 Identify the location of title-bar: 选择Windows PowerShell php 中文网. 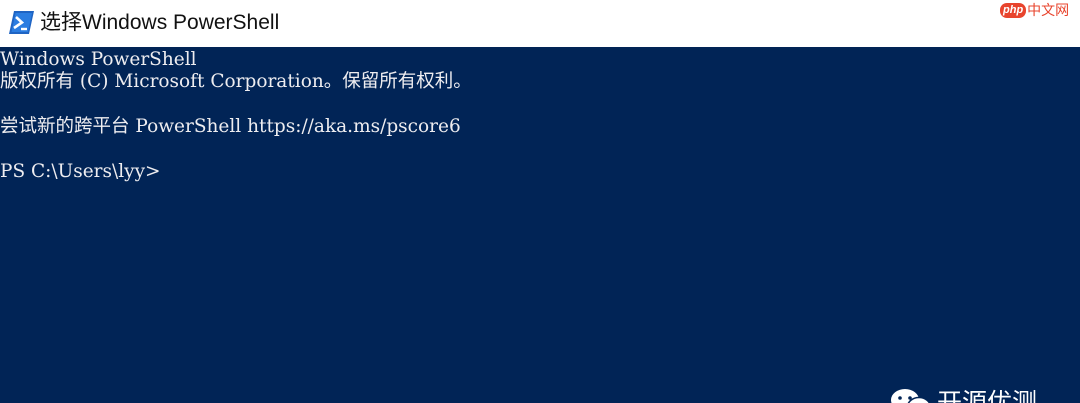
(540, 23).